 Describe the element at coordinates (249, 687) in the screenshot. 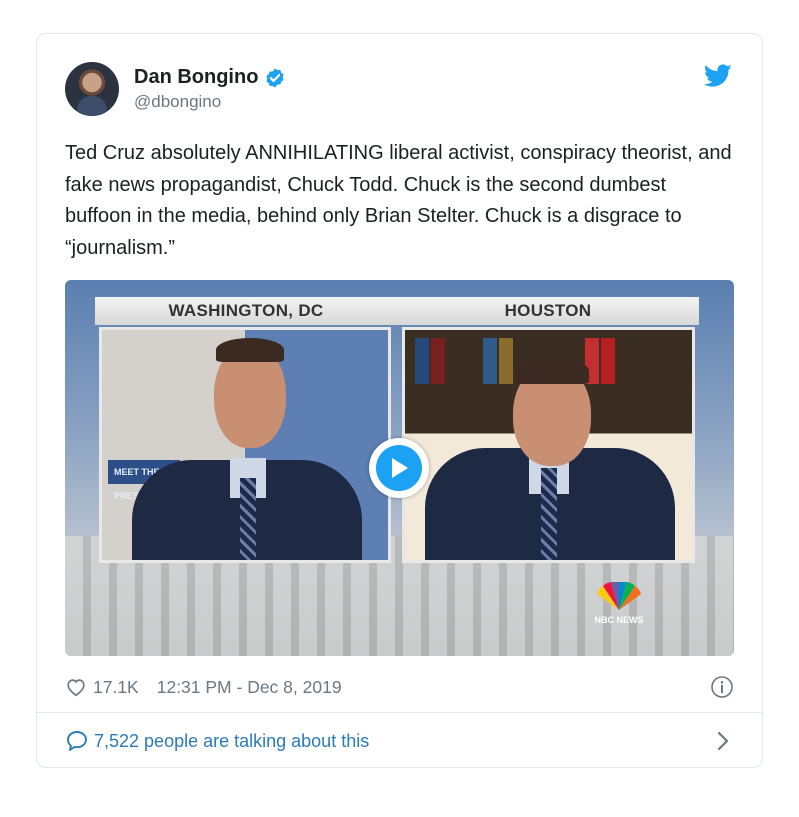

I see `timestamp: 12:31 PM - Dec 8, 2019` at that location.